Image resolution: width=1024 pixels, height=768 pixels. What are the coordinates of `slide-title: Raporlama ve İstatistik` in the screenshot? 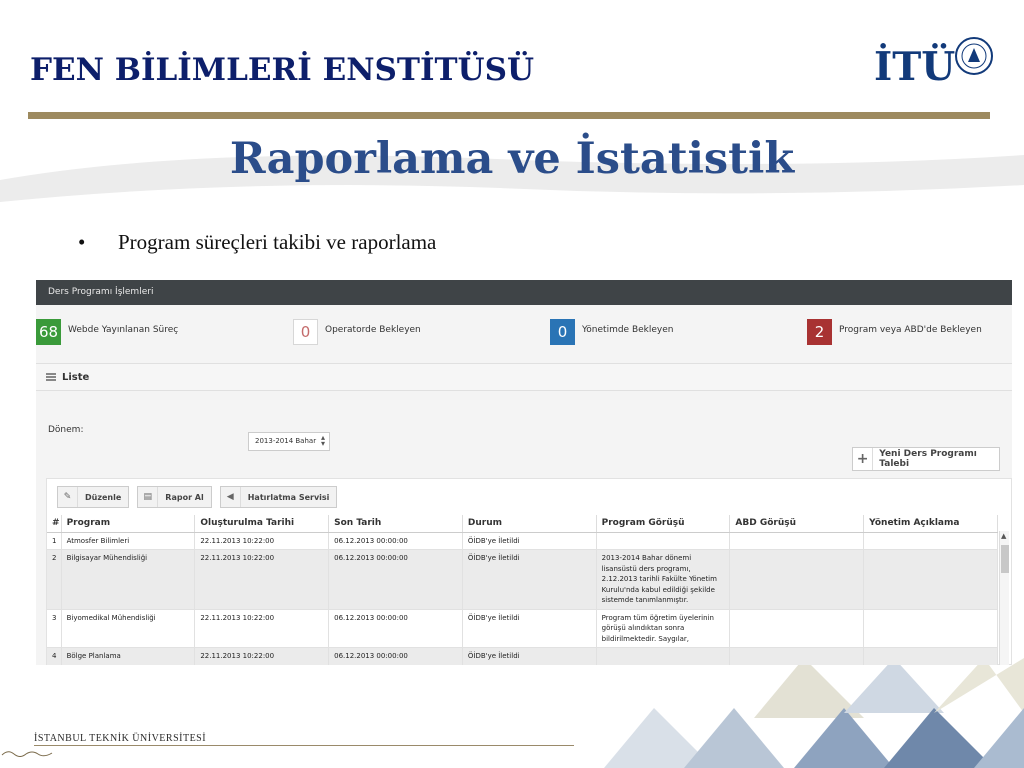 It's located at (512, 159).